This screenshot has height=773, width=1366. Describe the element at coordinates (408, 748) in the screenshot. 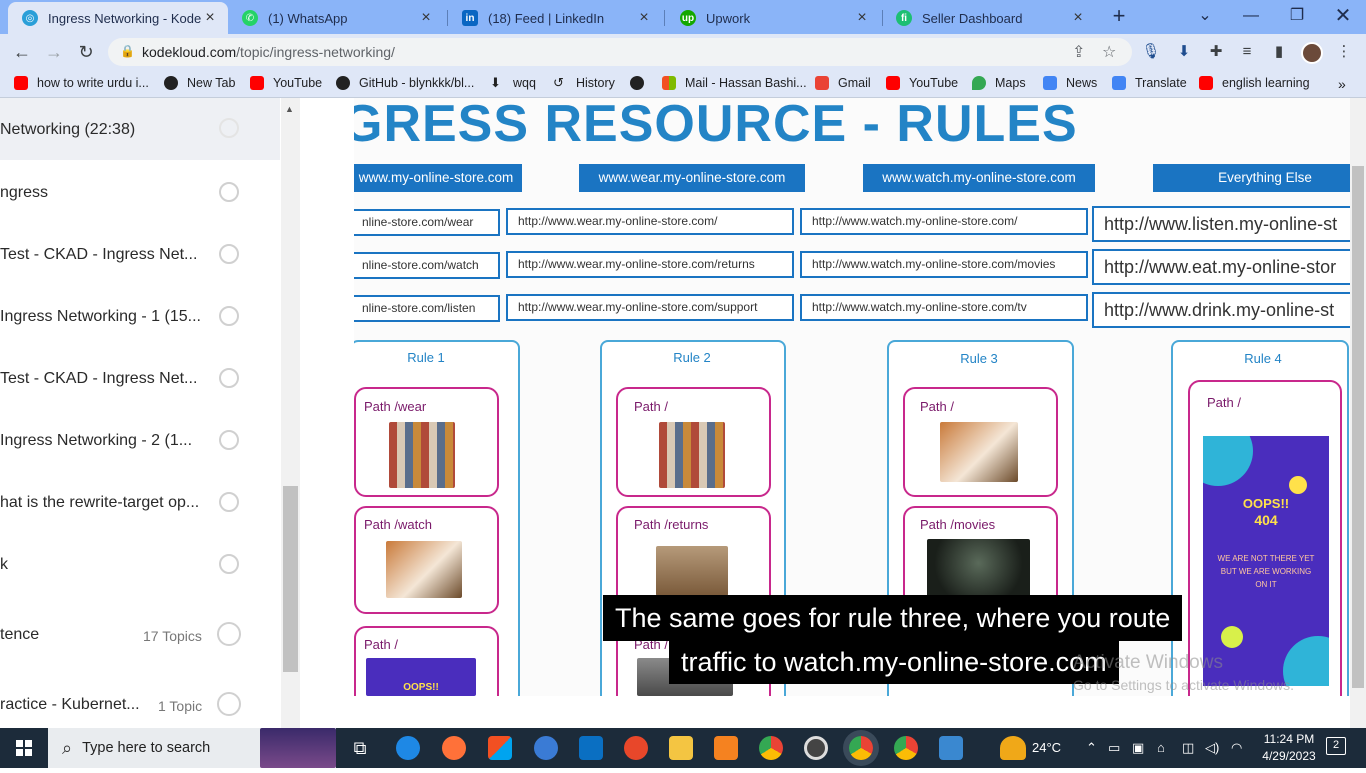

I see `edge-icon` at that location.